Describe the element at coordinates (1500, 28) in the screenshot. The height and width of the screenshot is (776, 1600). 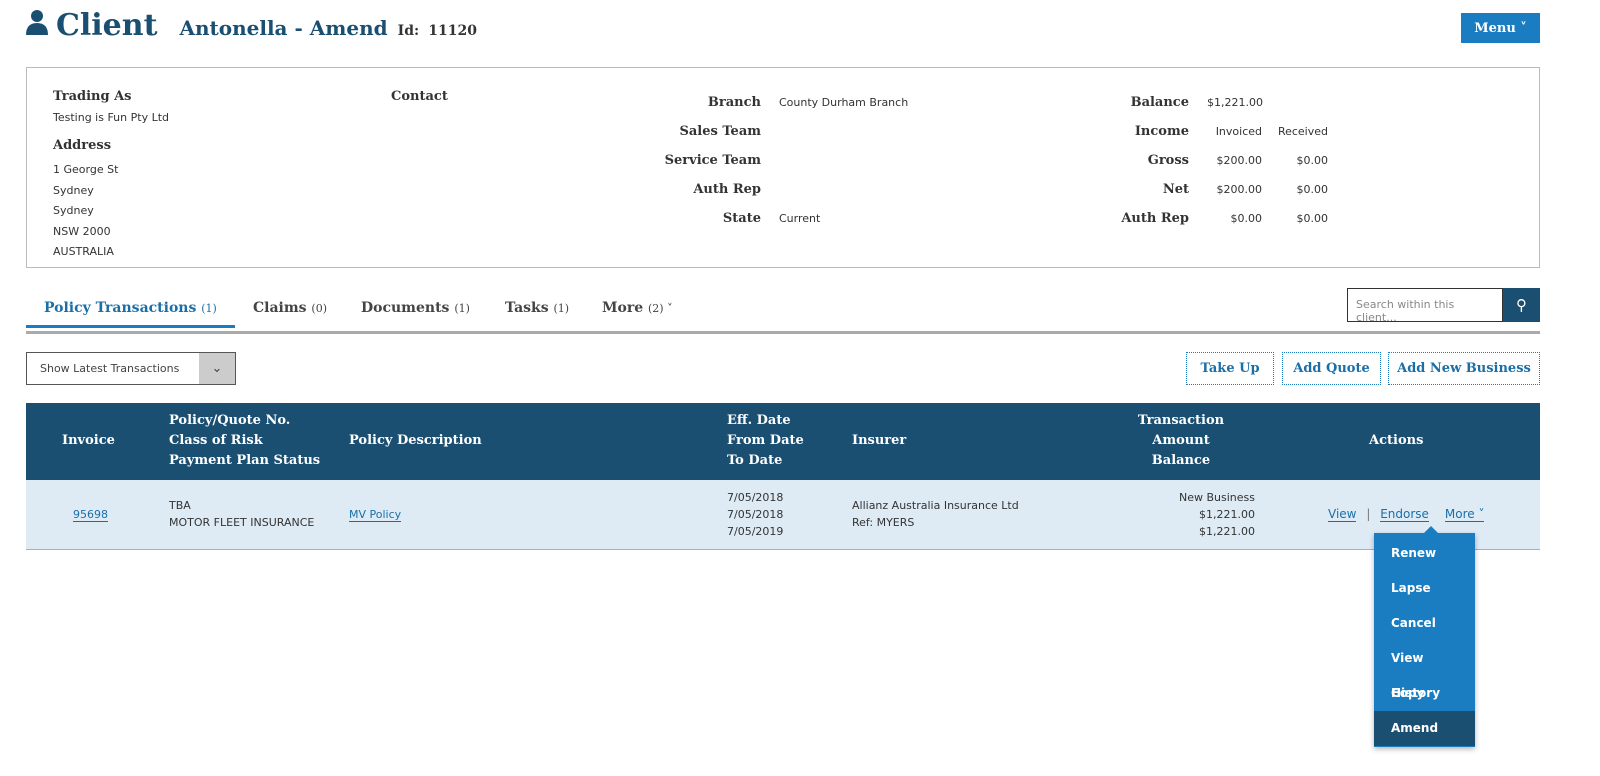
I see `menu-button: Menu ˅` at that location.